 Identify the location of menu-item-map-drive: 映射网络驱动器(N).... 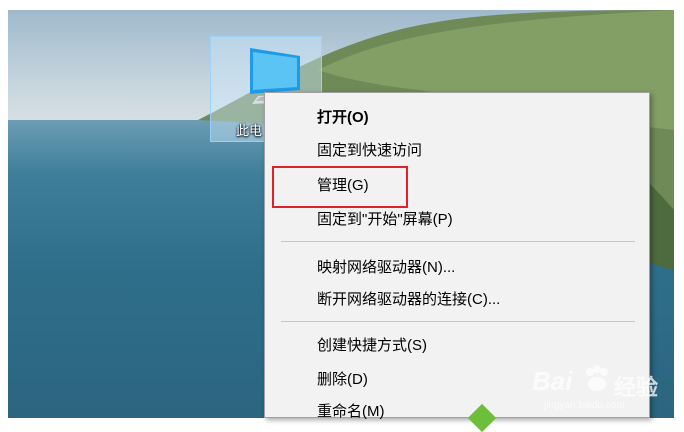
(457, 268).